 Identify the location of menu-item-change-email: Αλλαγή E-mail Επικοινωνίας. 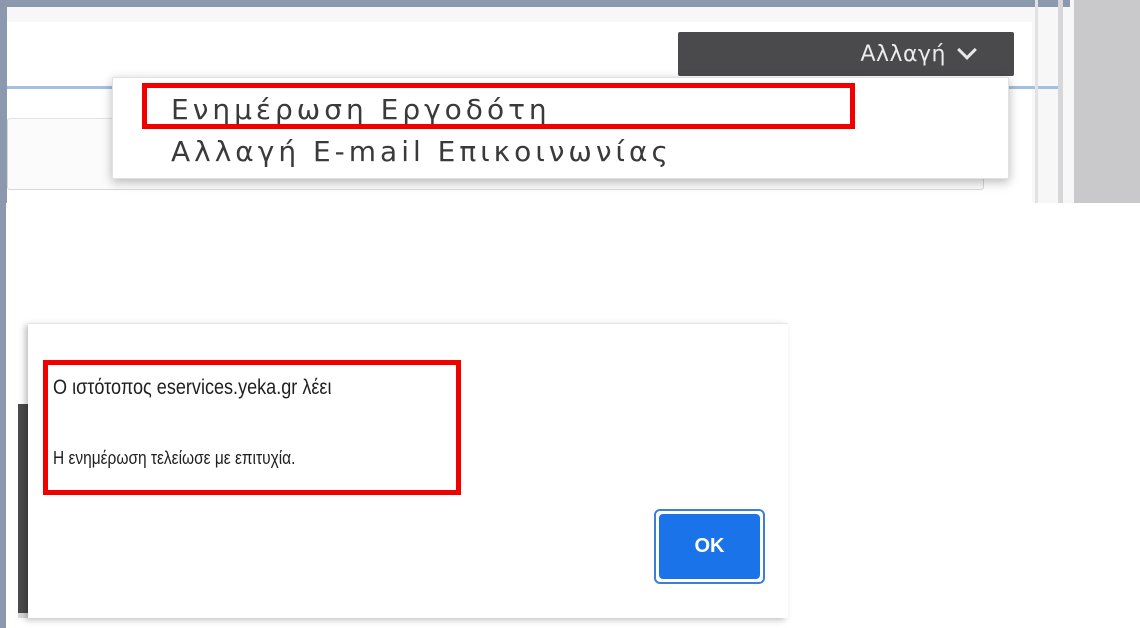
(421, 151).